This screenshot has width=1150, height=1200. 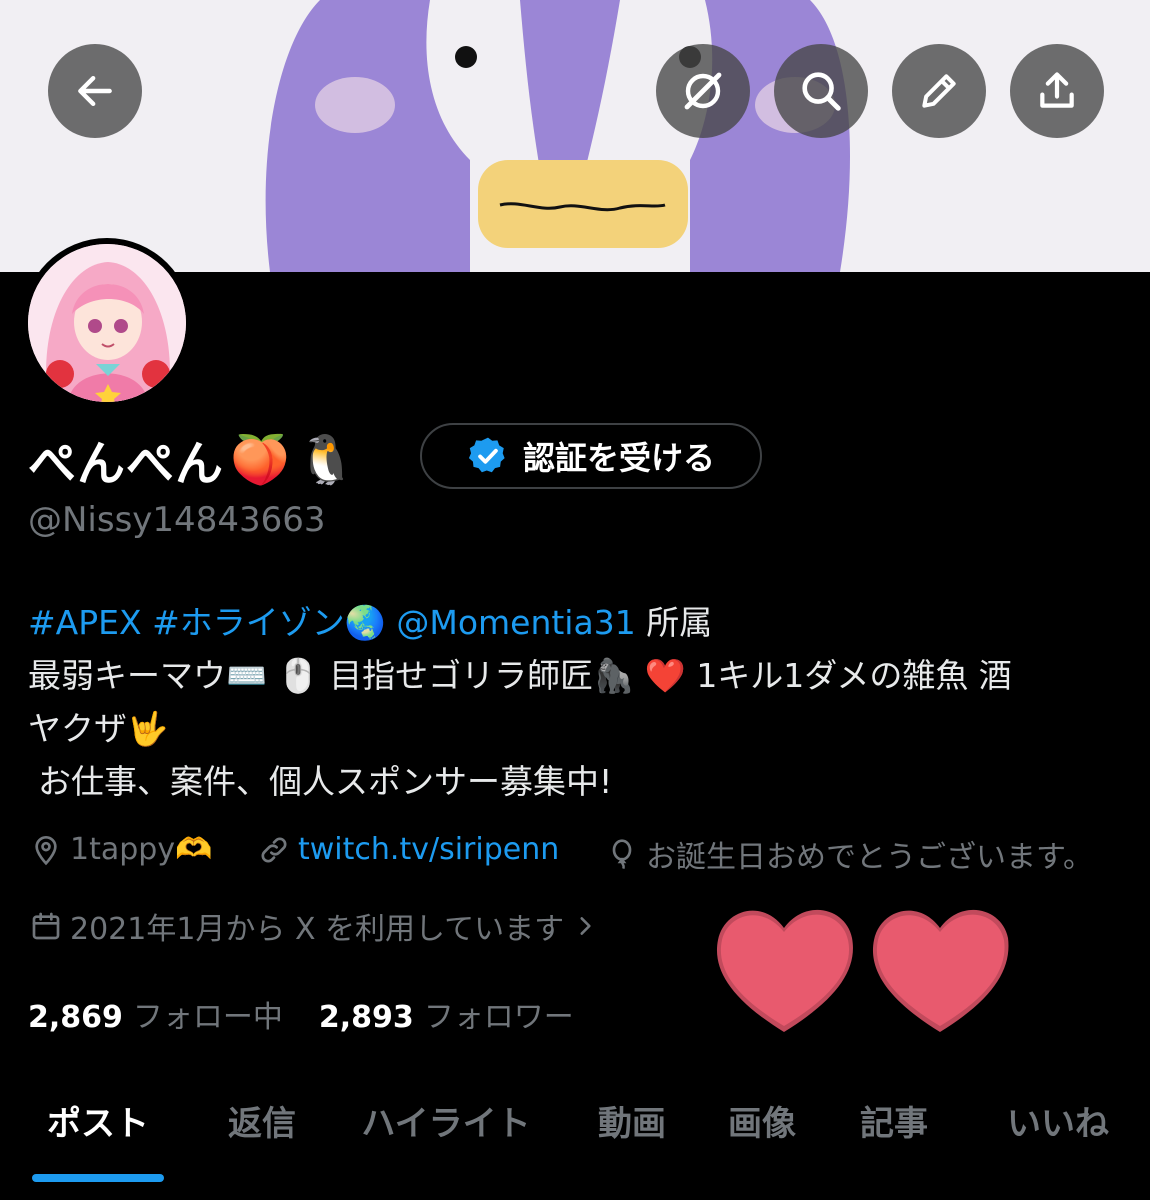 What do you see at coordinates (126, 464) in the screenshot?
I see `display-name-text: ぺんぺん` at bounding box center [126, 464].